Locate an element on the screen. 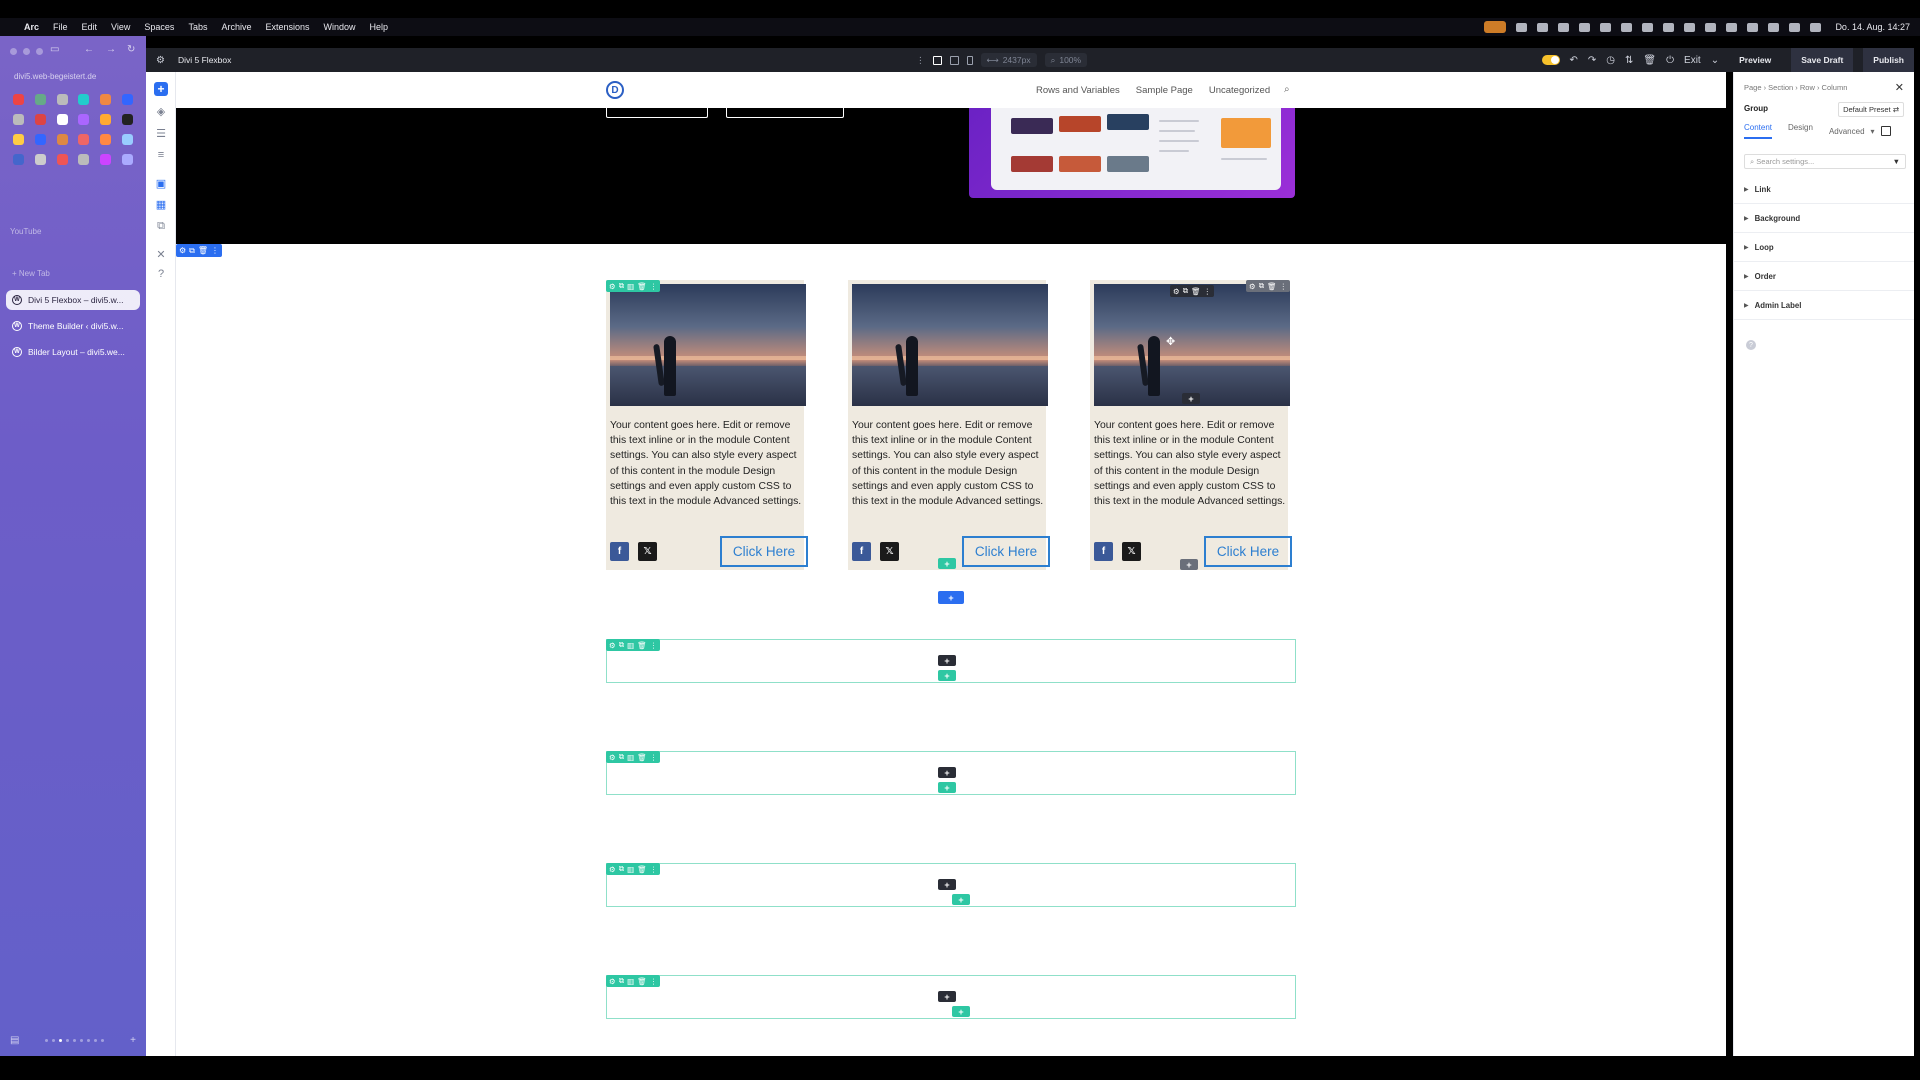 This screenshot has height=1080, width=1920. clipboard-icon is located at coordinates (1627, 27).